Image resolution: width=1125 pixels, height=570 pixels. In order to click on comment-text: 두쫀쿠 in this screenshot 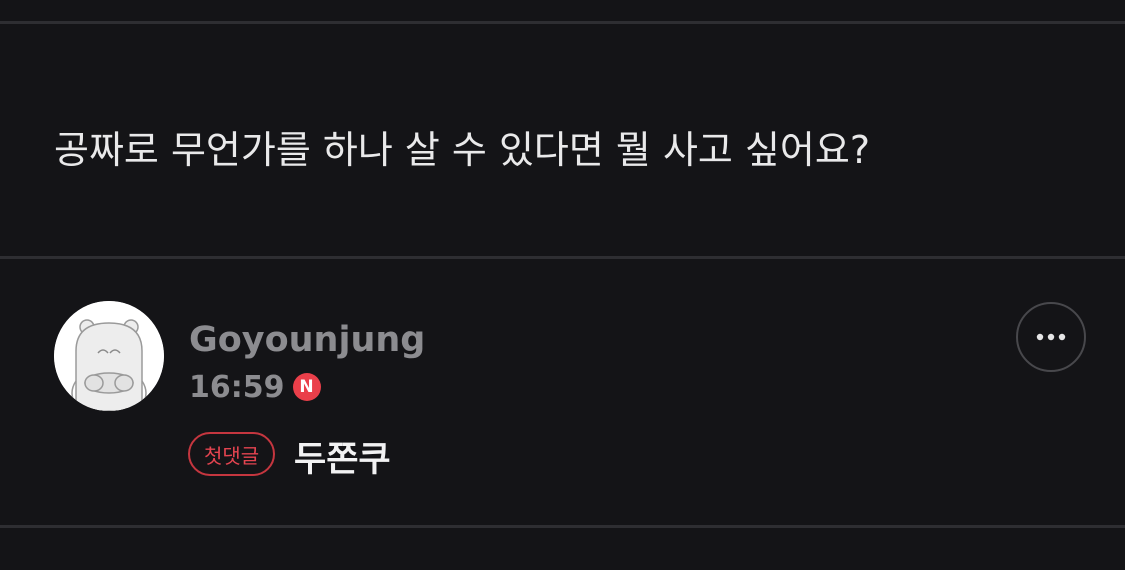, I will do `click(342, 460)`.